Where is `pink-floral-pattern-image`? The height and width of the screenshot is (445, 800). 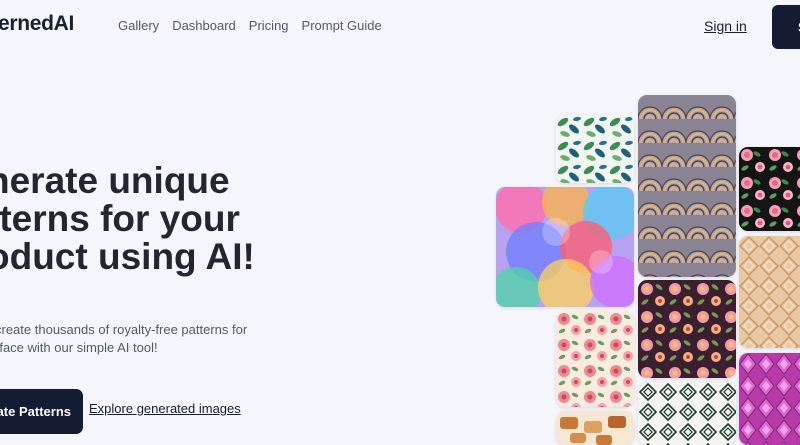 pink-floral-pattern-image is located at coordinates (595, 359).